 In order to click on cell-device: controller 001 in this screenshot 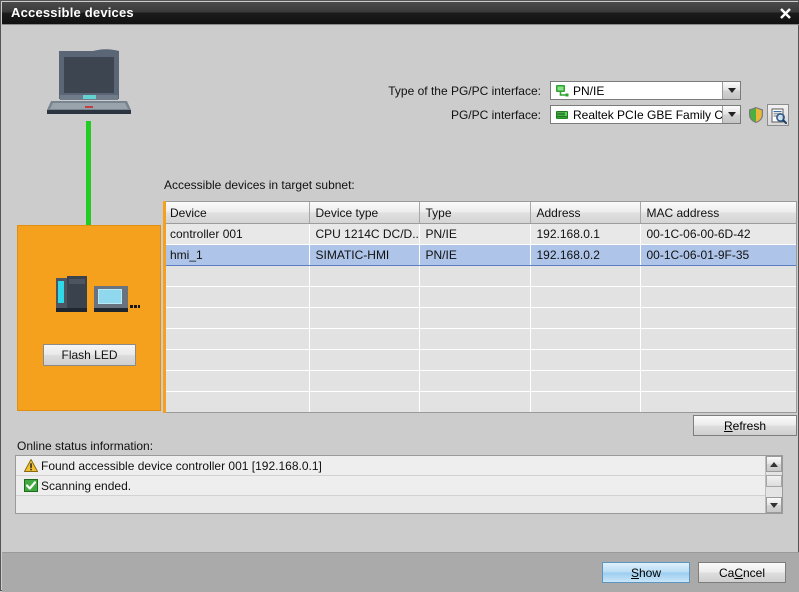, I will do `click(237, 234)`.